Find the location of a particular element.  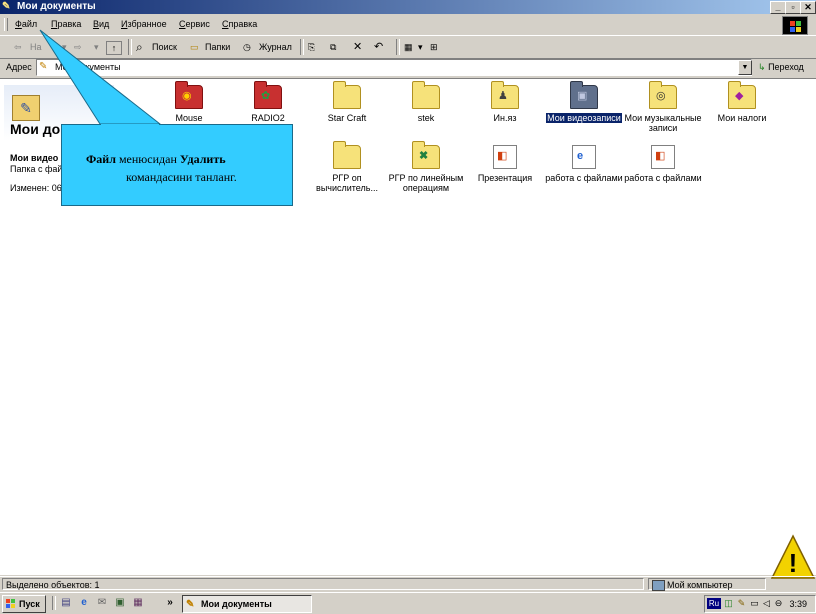

quicklaunch-more-chevron: » is located at coordinates (170, 603).